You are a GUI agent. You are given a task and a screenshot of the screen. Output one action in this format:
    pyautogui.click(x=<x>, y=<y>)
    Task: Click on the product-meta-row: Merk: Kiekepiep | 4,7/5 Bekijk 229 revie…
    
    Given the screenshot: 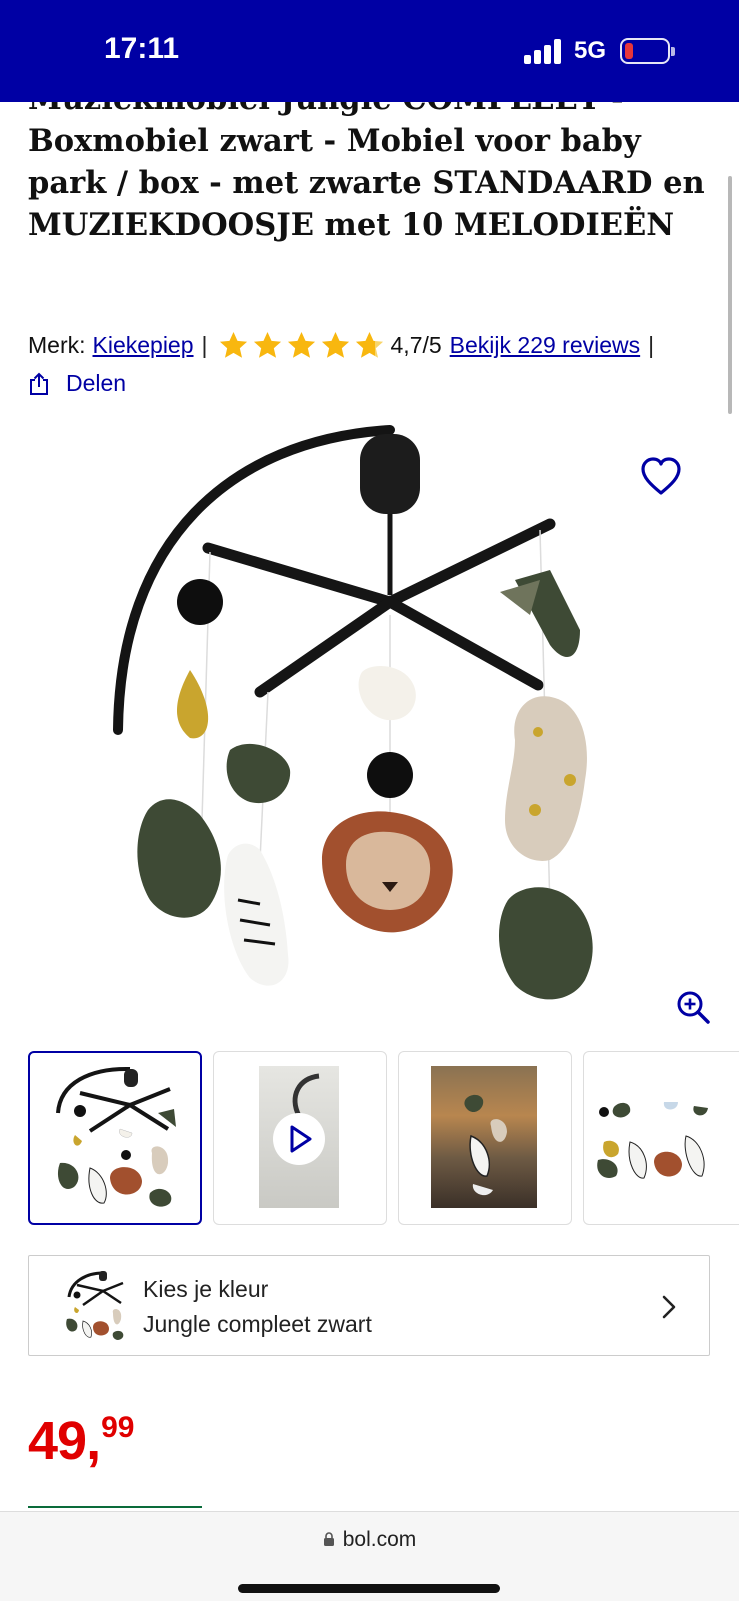 What is the action you would take?
    pyautogui.click(x=345, y=345)
    